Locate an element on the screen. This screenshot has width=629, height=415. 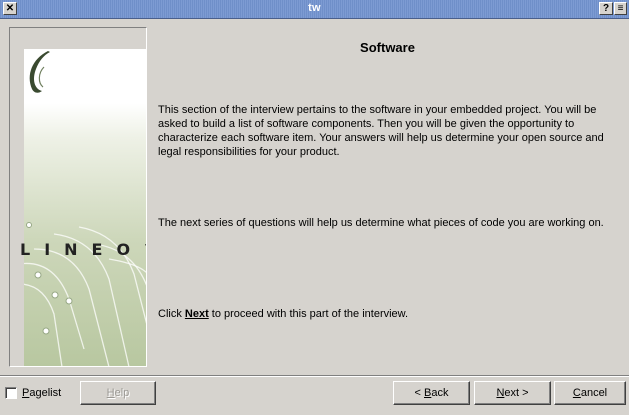
pagelist-checkbox is located at coordinates (11, 393).